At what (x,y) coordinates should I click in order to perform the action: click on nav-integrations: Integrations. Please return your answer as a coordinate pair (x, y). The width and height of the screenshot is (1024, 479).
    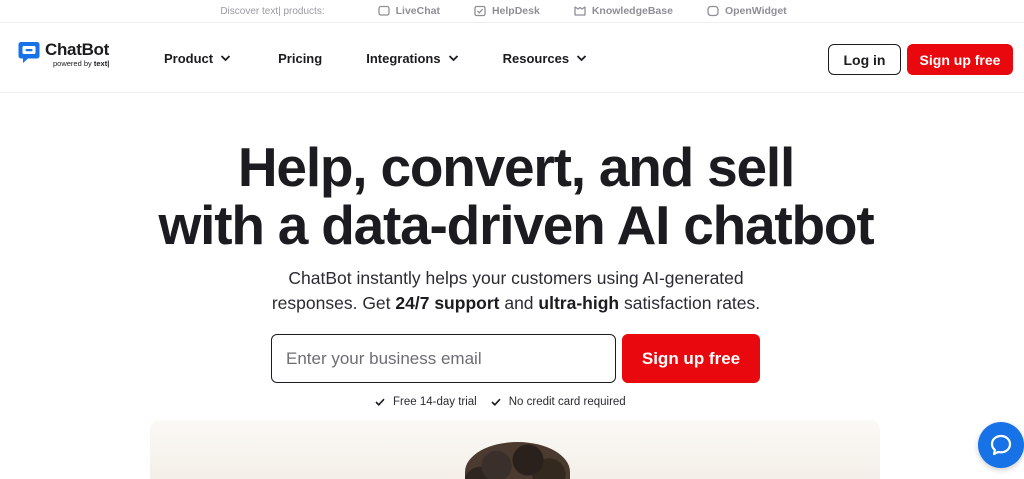
    Looking at the image, I should click on (412, 58).